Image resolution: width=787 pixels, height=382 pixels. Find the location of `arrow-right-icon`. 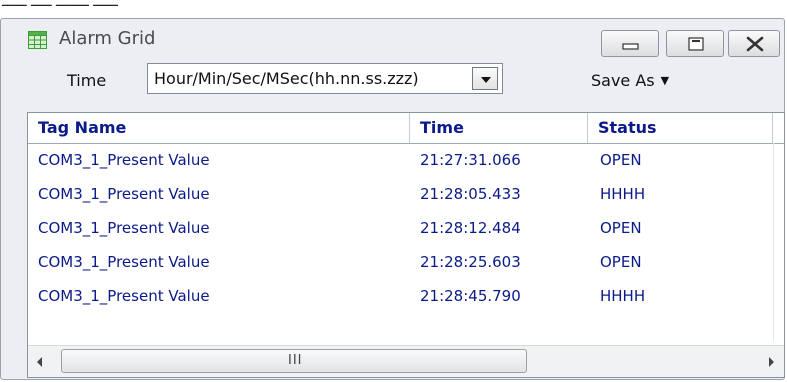

arrow-right-icon is located at coordinates (771, 362).